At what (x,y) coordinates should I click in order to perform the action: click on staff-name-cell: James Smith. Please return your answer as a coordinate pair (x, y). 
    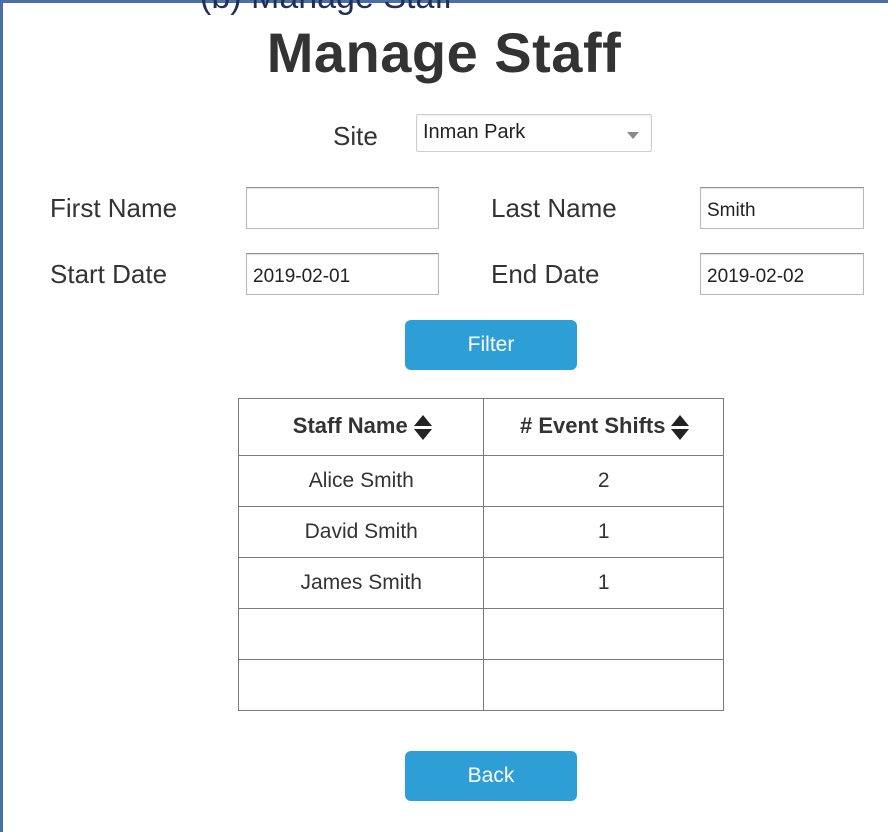
    Looking at the image, I should click on (361, 583).